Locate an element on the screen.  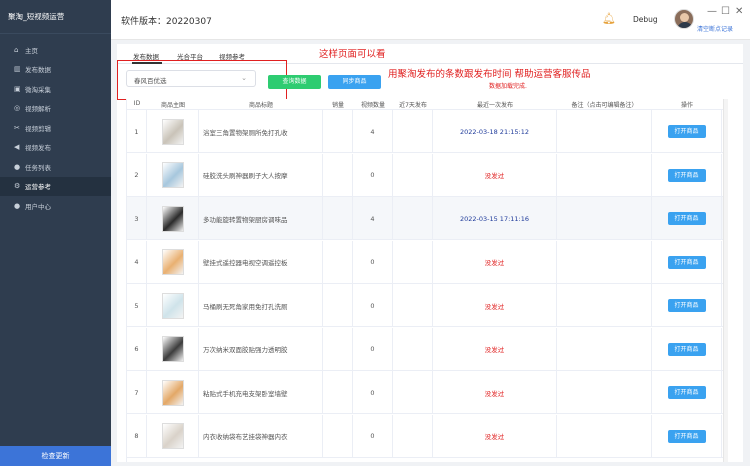
product-title: 马桶刷无死角家用免打孔洗厕 is located at coordinates (261, 305).